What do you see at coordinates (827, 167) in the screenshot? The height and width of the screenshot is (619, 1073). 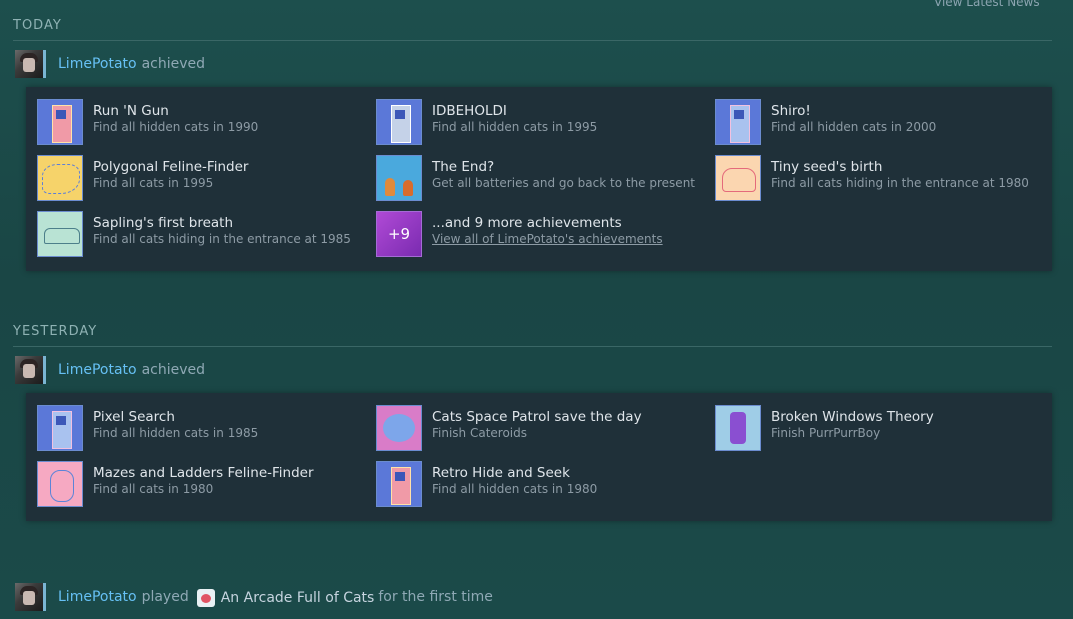 I see `achievement-name: Tiny seed's birth` at bounding box center [827, 167].